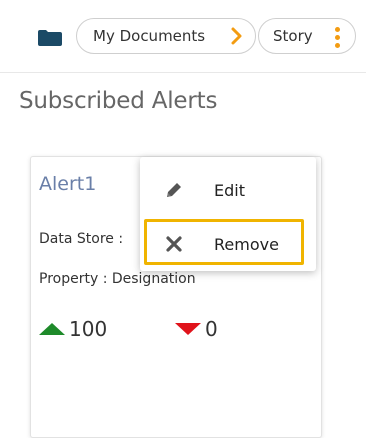 The image size is (366, 438). Describe the element at coordinates (149, 36) in the screenshot. I see `breadcrumb-label: My Documents` at that location.